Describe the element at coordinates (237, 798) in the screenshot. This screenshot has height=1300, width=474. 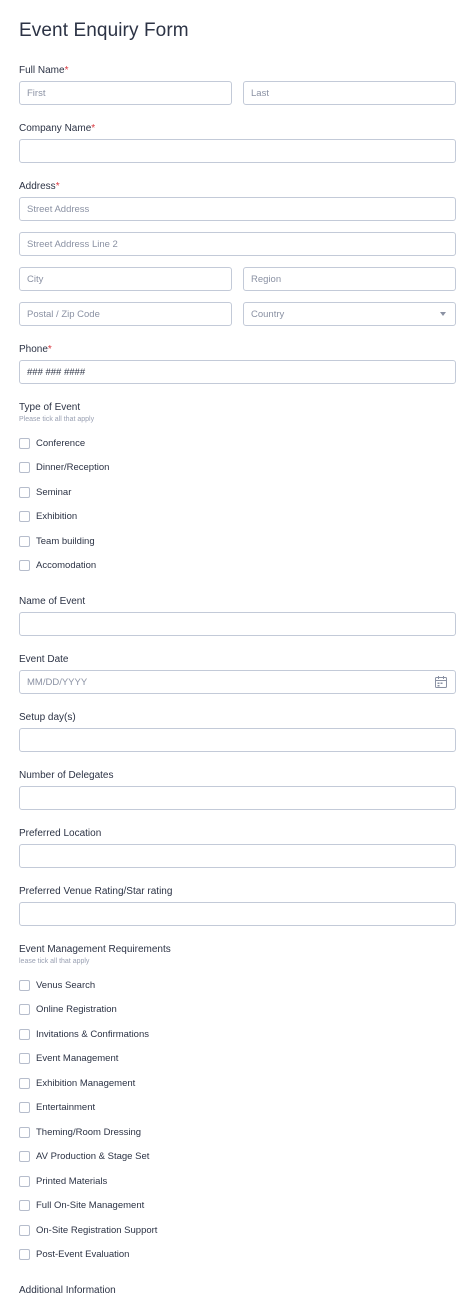
I see `number-of-delegates-input` at that location.